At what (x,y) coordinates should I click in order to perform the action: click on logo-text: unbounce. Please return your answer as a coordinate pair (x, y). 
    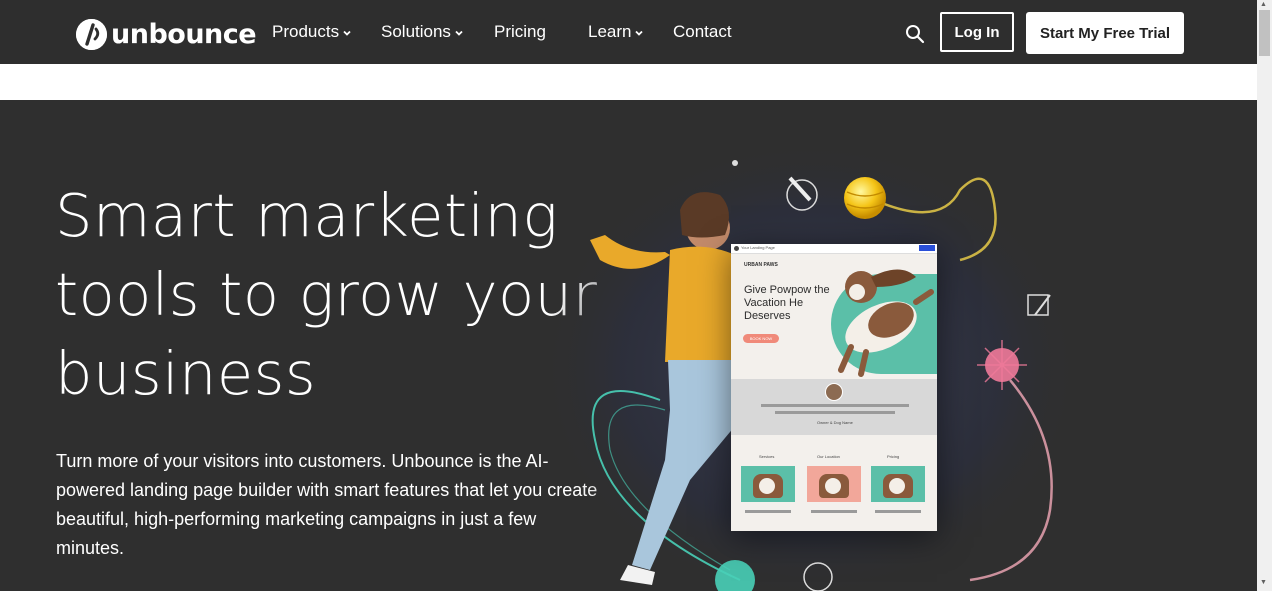
    Looking at the image, I should click on (184, 34).